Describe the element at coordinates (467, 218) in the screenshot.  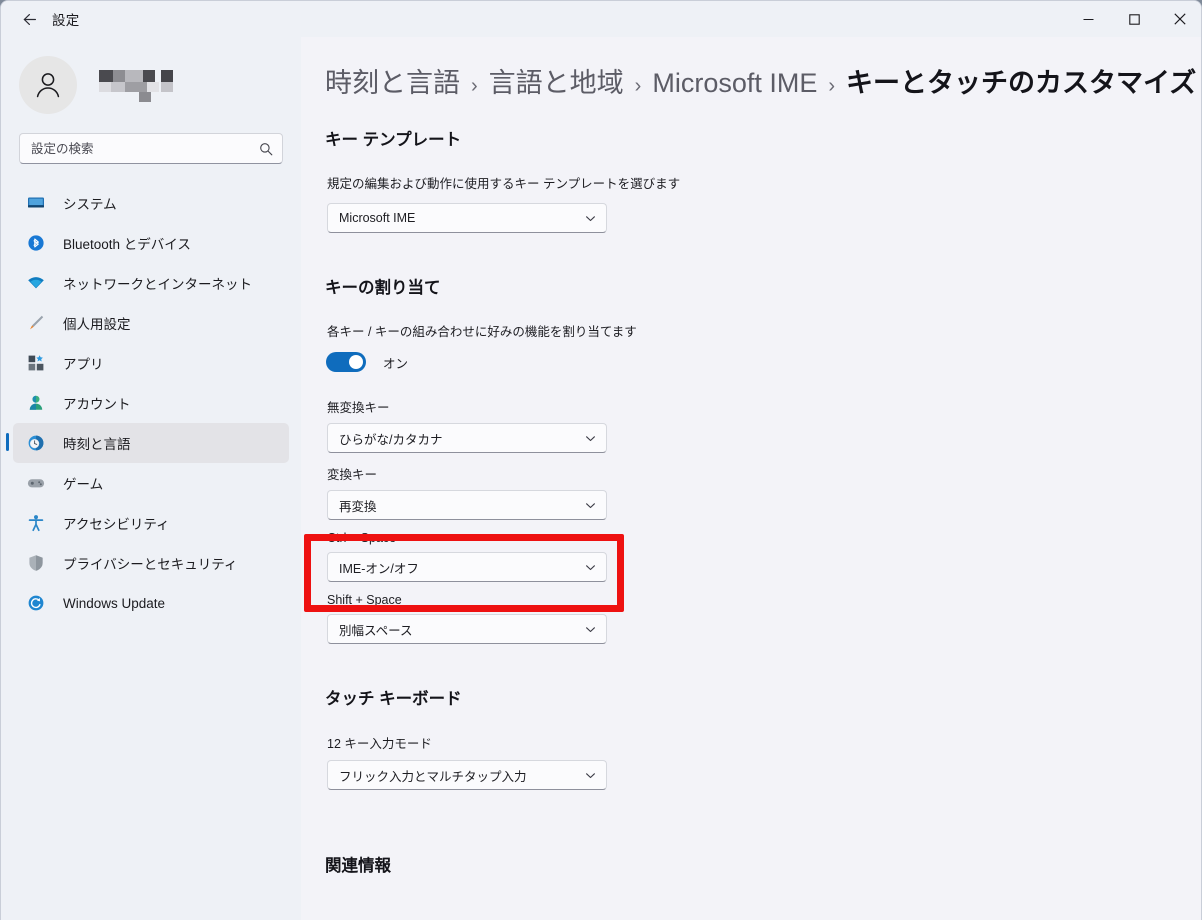
I see `key-template-dropdown: Microsoft IME` at that location.